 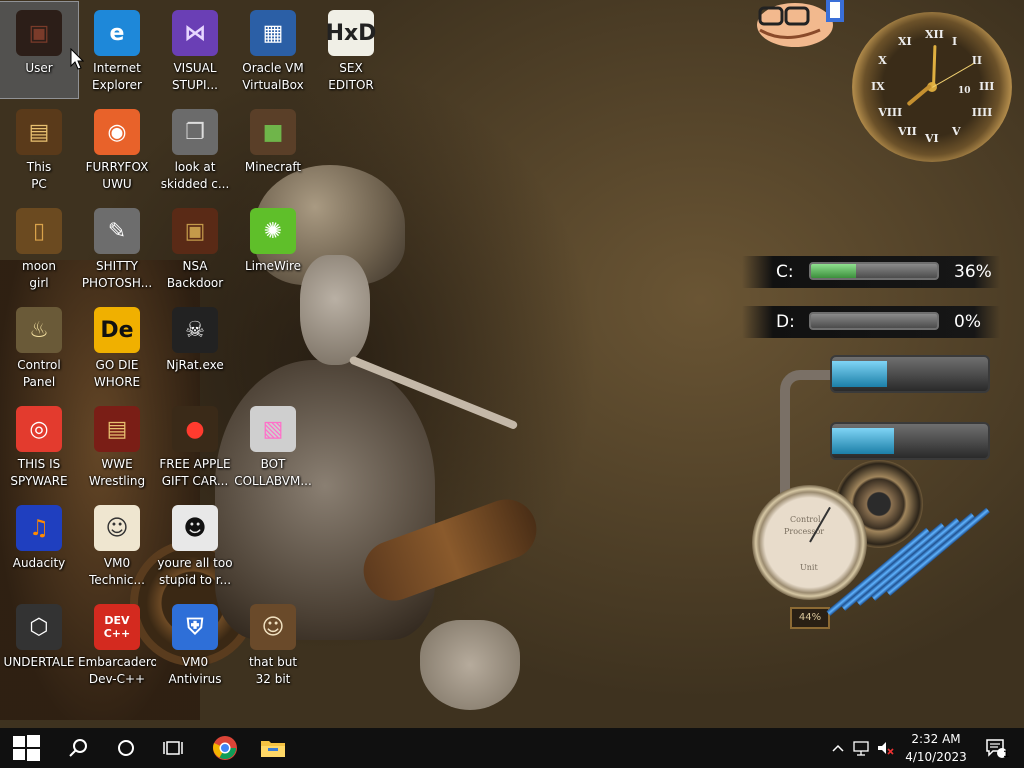 What do you see at coordinates (838, 748) in the screenshot?
I see `show-hidden-icons-button` at bounding box center [838, 748].